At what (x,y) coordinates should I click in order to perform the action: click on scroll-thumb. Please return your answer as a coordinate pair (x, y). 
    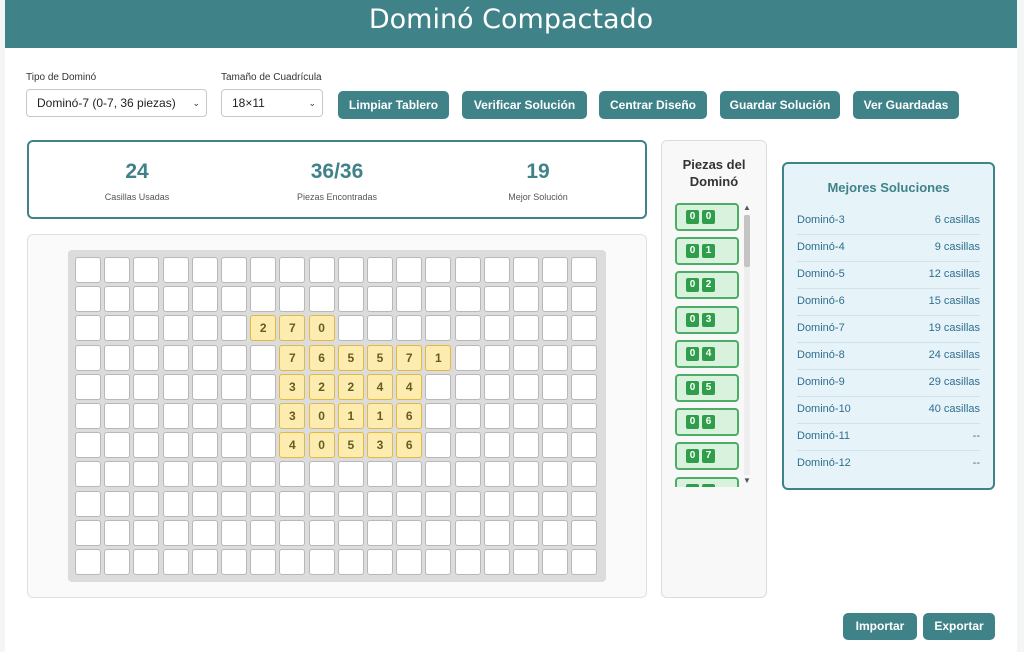
    Looking at the image, I should click on (747, 241).